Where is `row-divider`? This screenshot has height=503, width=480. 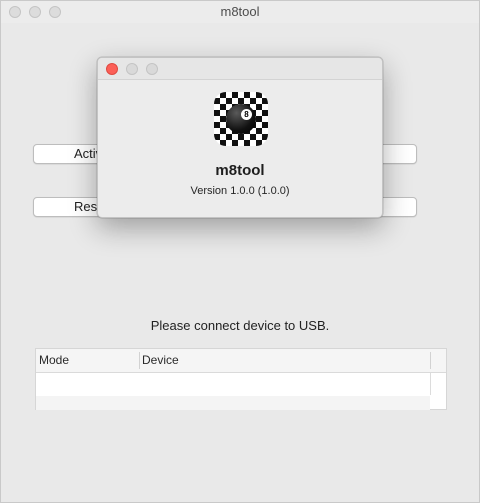
row-divider is located at coordinates (430, 384).